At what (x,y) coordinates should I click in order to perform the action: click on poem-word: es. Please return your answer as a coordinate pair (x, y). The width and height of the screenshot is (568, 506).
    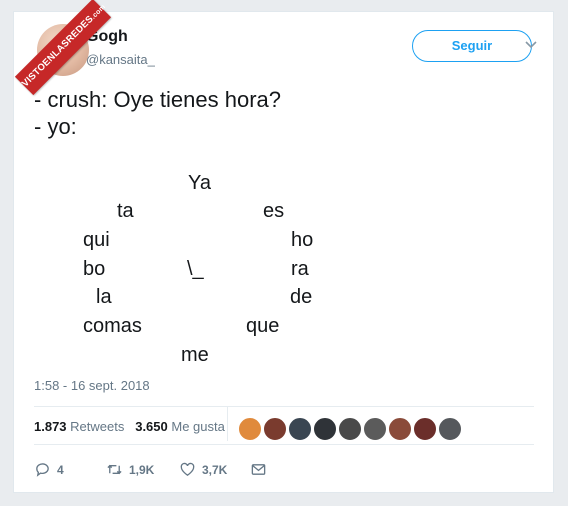
    Looking at the image, I should click on (274, 211).